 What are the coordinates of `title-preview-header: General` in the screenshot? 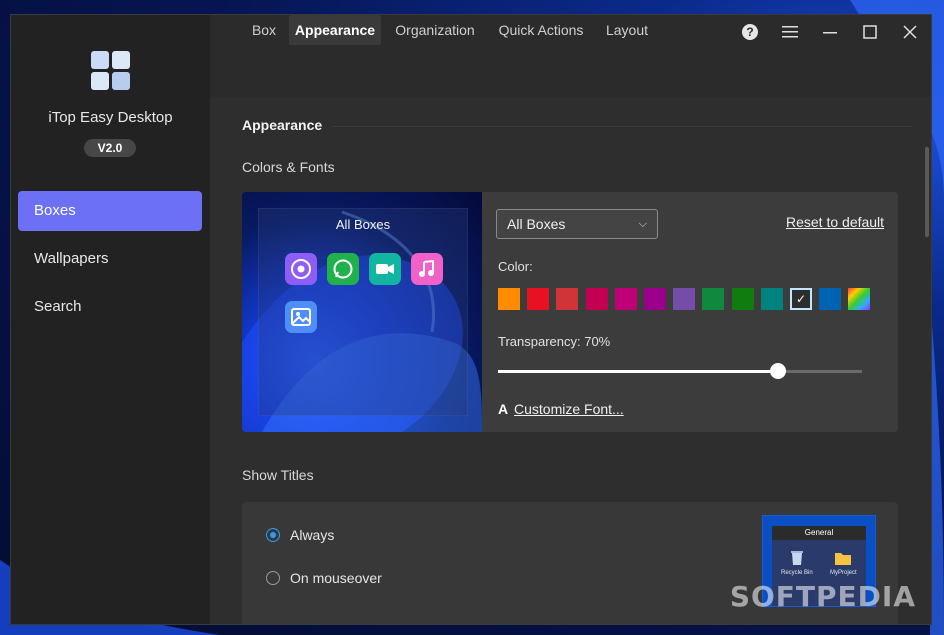 It's located at (819, 533).